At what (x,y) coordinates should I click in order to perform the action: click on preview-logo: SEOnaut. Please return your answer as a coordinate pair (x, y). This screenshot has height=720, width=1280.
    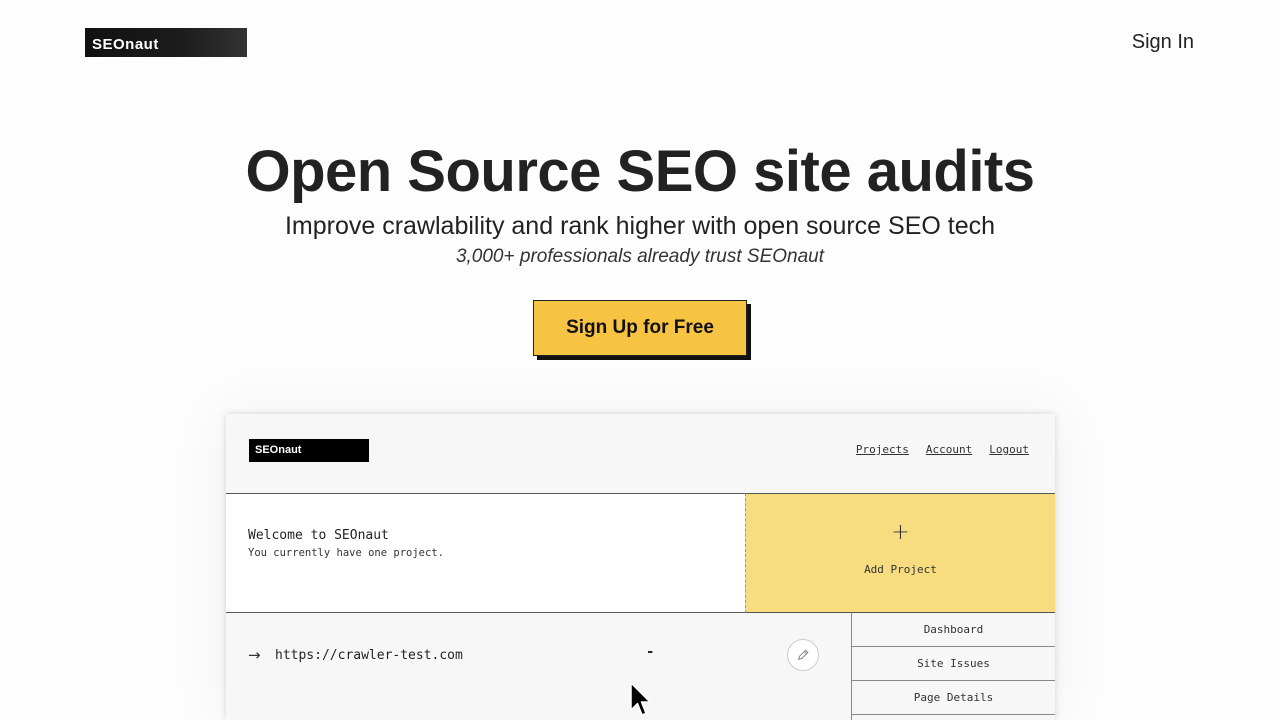
    Looking at the image, I should click on (309, 450).